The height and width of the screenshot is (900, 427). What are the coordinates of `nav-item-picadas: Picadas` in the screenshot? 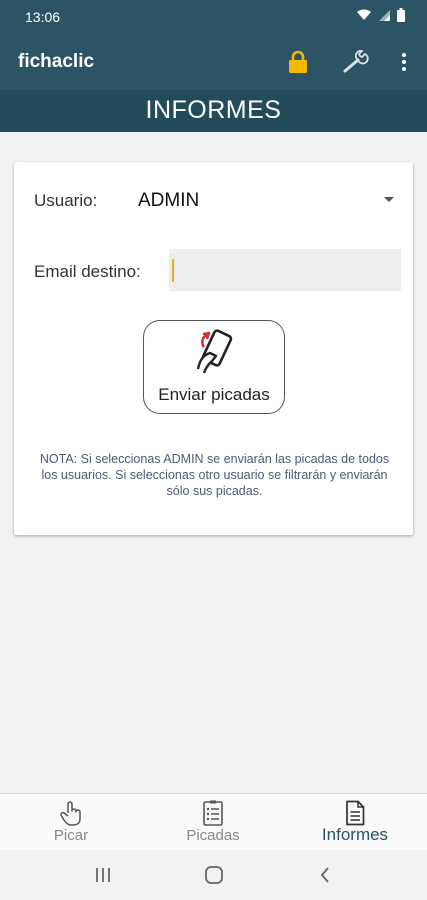 It's located at (213, 822).